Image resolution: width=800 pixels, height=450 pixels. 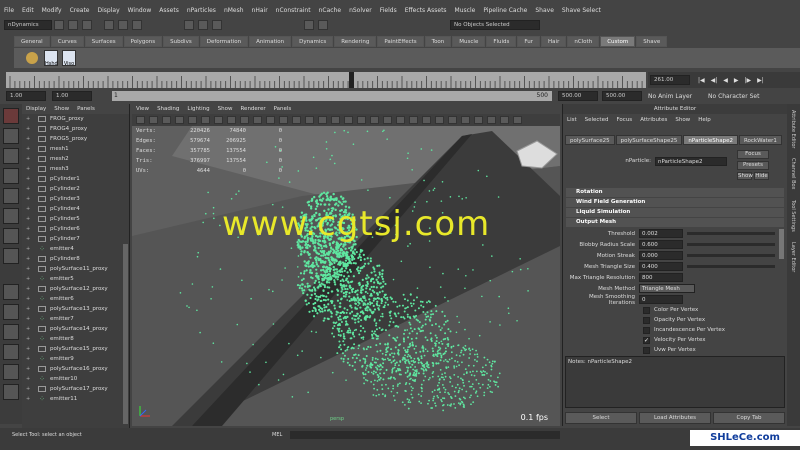 I want to click on viso-button: Viso, so click(x=69, y=58).